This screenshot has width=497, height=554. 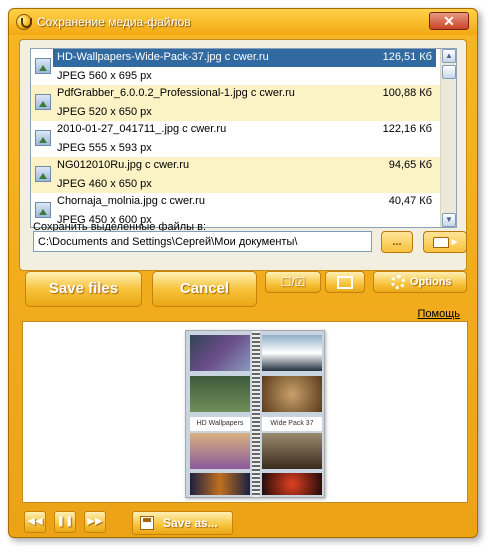 I want to click on file-list-scrollbar: ▲ ▼, so click(x=448, y=138).